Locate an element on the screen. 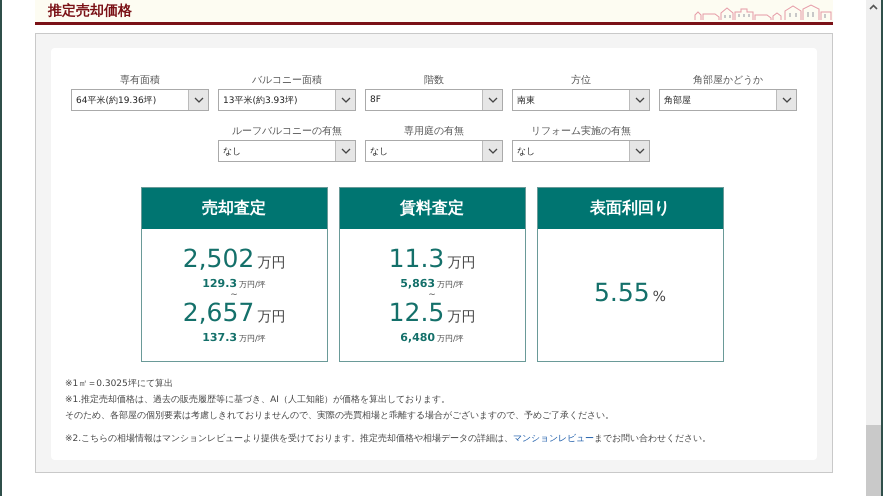 The width and height of the screenshot is (883, 496). section-title: 推定売却価格 is located at coordinates (90, 11).